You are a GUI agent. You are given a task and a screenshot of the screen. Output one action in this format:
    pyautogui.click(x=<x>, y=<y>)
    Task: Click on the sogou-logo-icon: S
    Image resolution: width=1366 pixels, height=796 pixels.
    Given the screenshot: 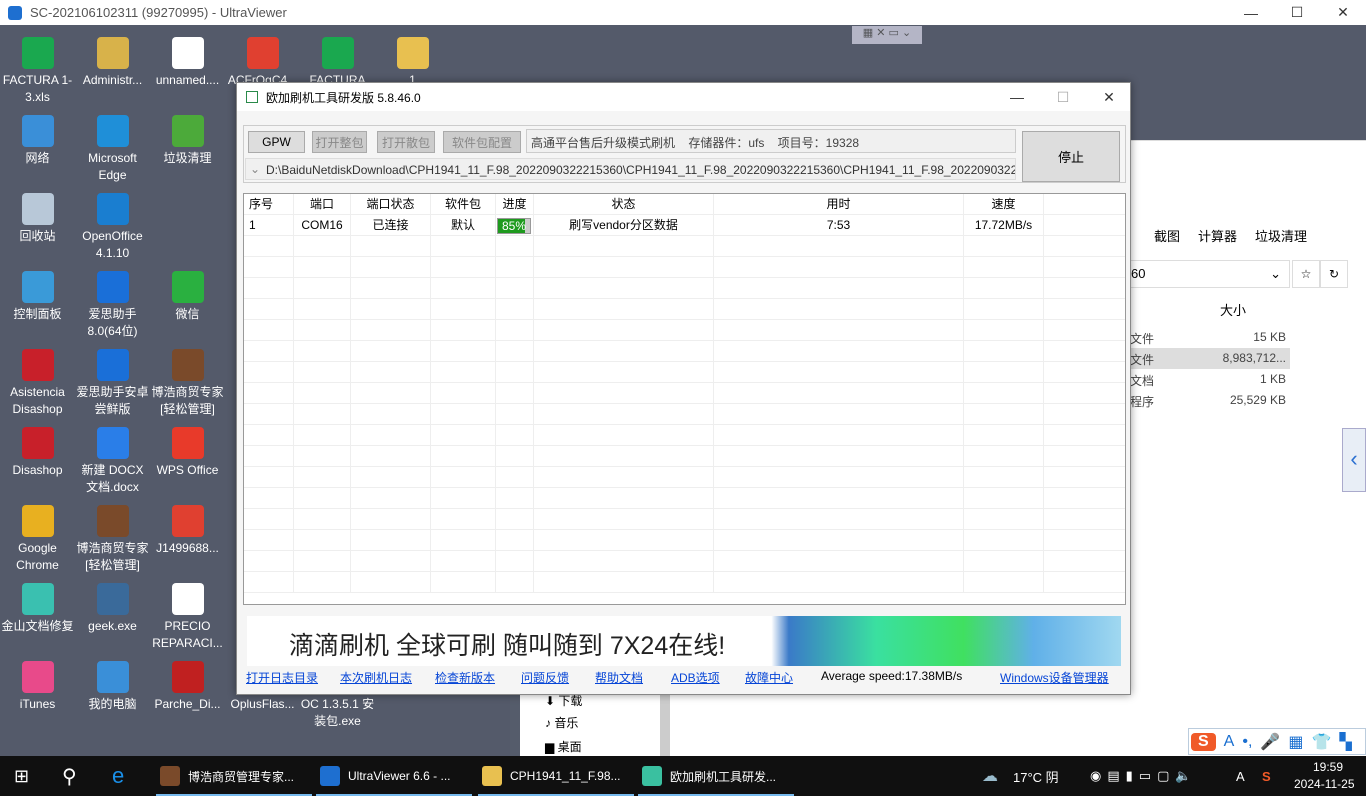 What is the action you would take?
    pyautogui.click(x=1203, y=741)
    